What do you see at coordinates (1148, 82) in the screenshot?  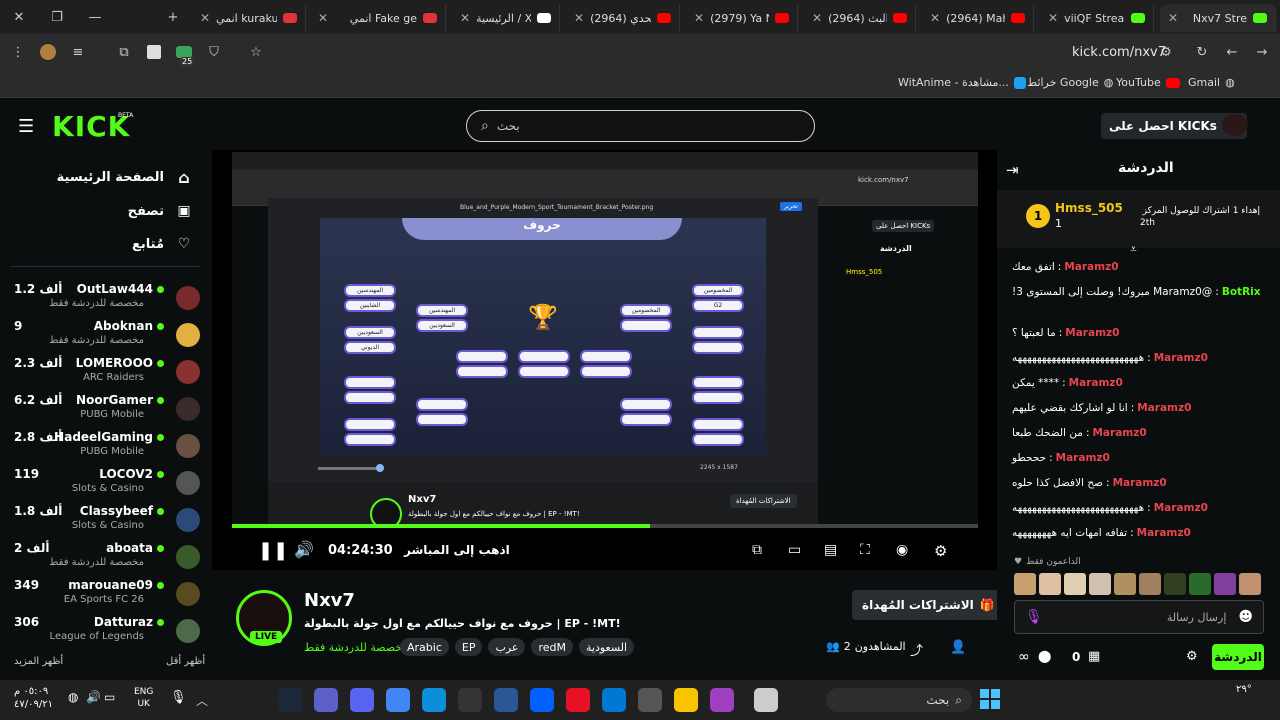 I see `bookmark-youtube: YouTube` at bounding box center [1148, 82].